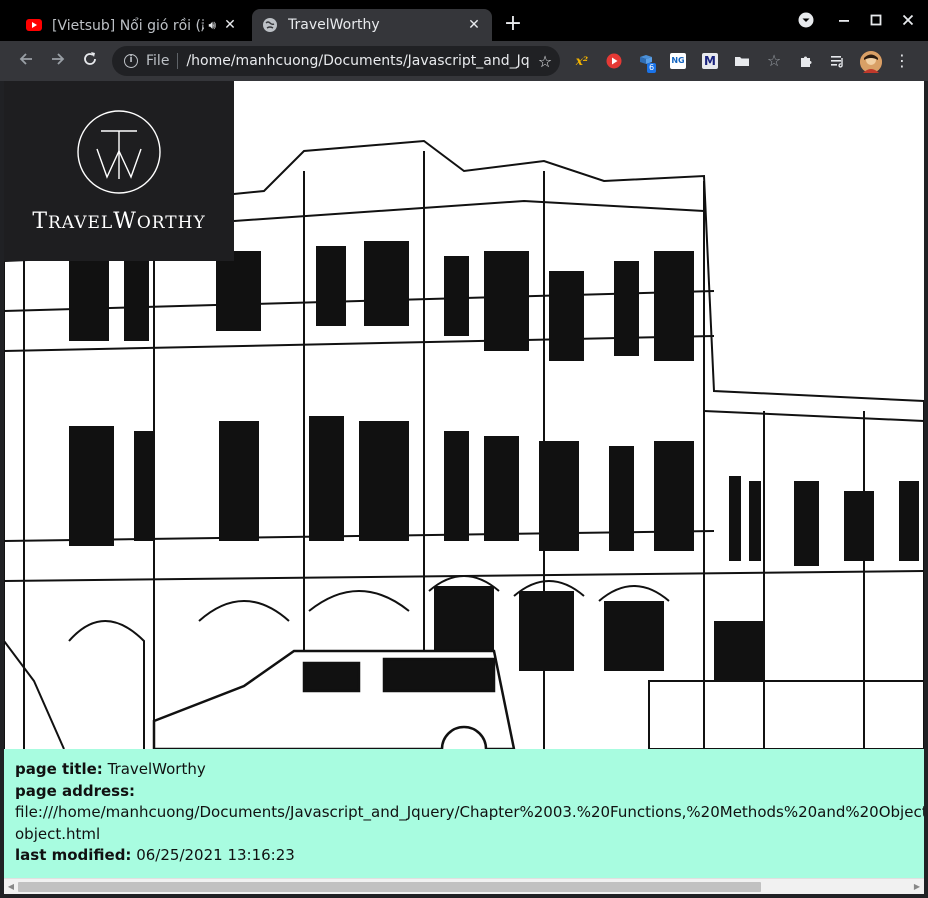  Describe the element at coordinates (131, 61) in the screenshot. I see `info-icon: i` at that location.